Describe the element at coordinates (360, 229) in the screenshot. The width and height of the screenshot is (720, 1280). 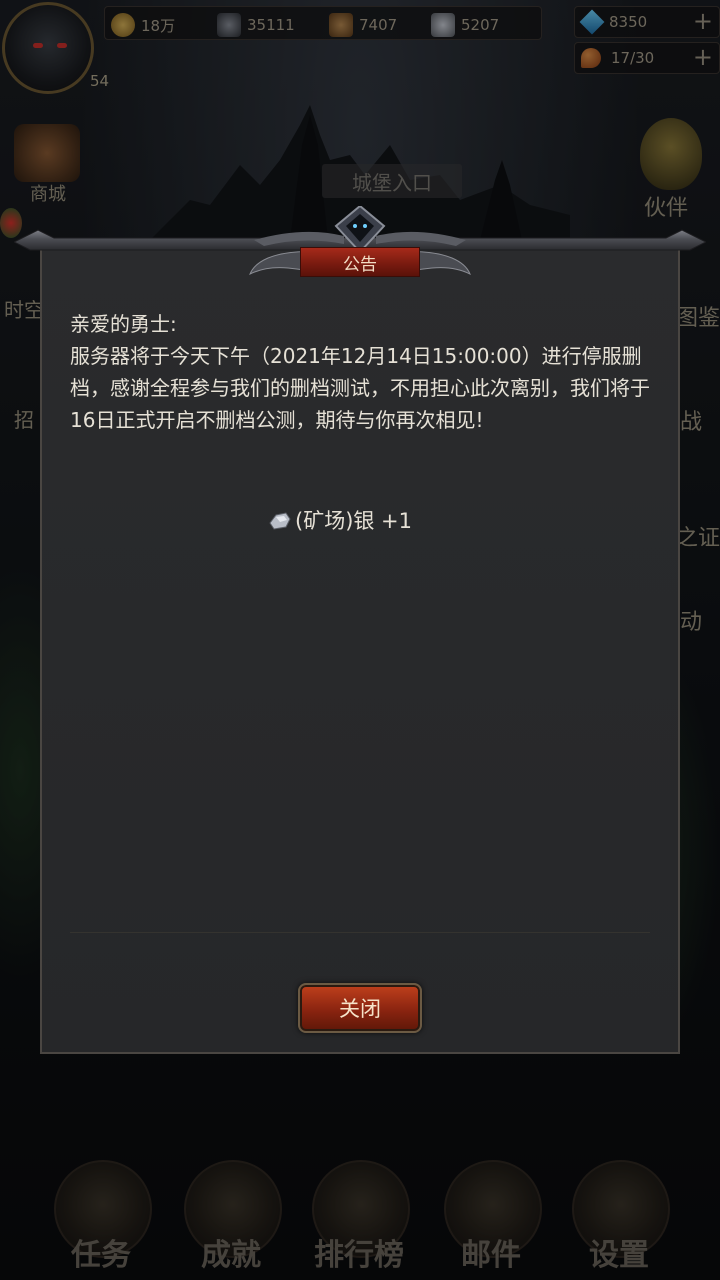
I see `hooded-crest-icon` at that location.